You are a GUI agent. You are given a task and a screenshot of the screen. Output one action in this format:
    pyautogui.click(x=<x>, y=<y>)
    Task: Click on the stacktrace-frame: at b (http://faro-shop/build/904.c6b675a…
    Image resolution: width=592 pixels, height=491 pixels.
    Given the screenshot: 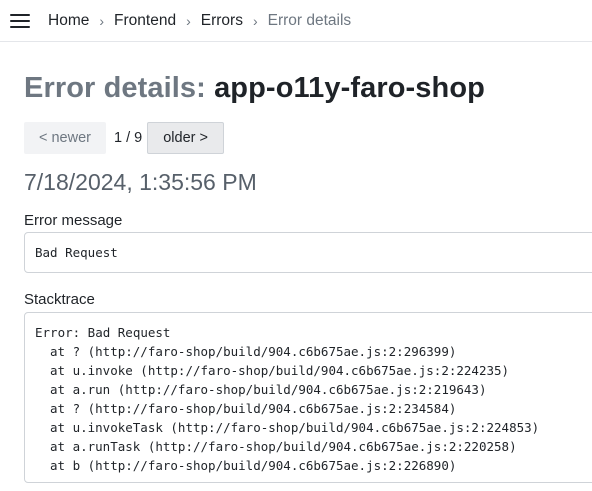 What is the action you would take?
    pyautogui.click(x=253, y=465)
    